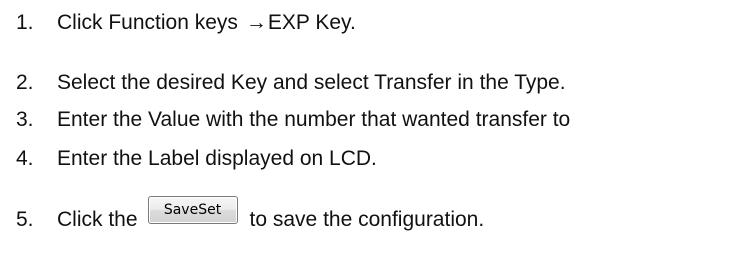 This screenshot has width=742, height=253. I want to click on step-text: Click the, so click(97, 219).